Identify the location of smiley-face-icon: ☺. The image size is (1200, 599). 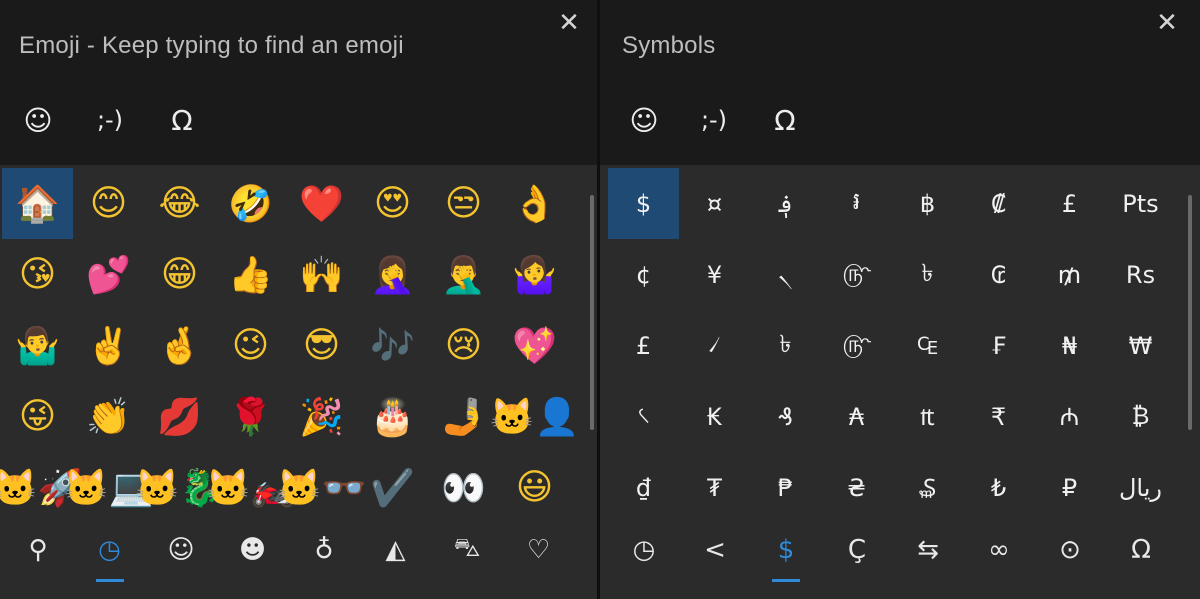
(181, 550).